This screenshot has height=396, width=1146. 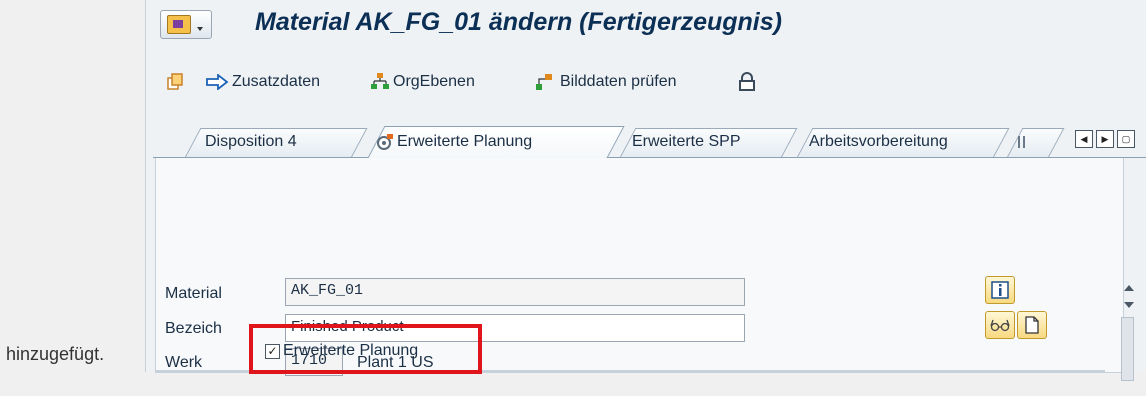 I want to click on scroll-up-icon, so click(x=1129, y=288).